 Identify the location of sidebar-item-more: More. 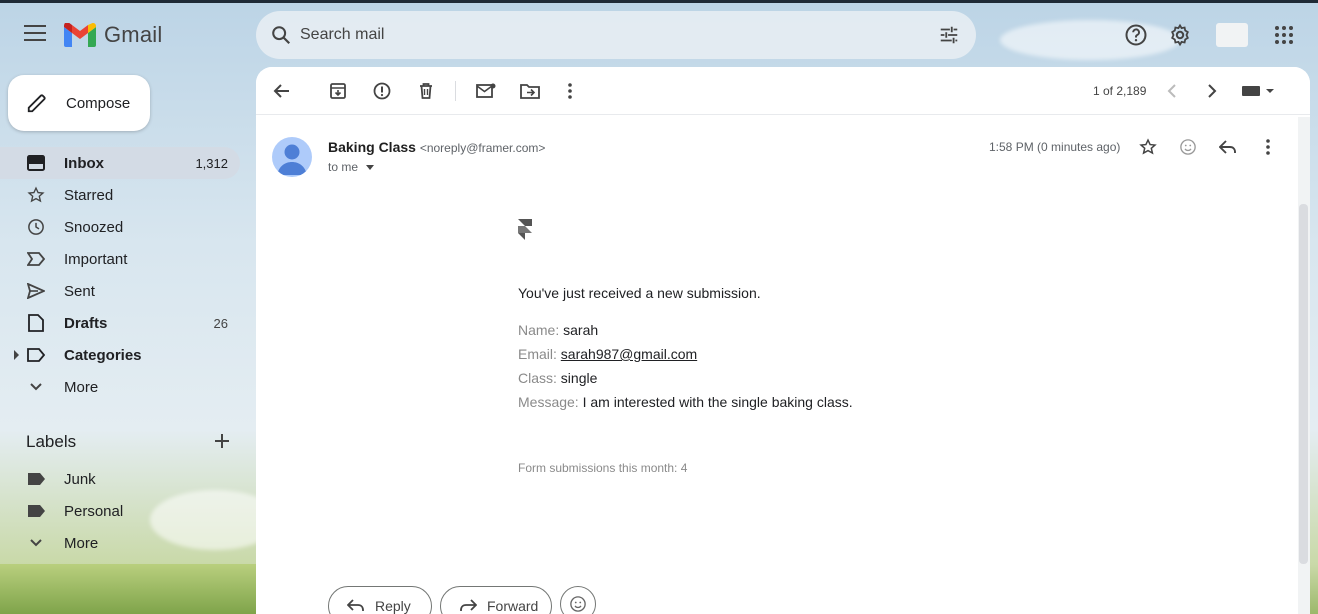
(128, 387).